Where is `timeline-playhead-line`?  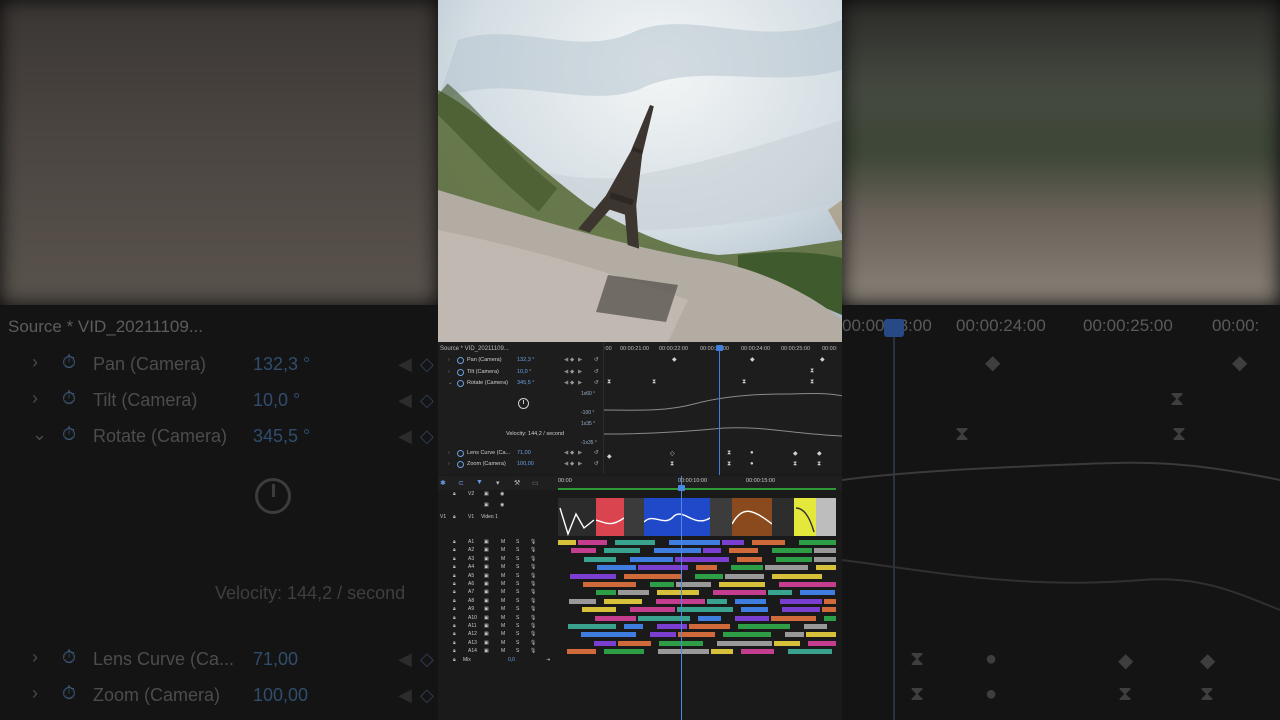
timeline-playhead-line is located at coordinates (681, 598).